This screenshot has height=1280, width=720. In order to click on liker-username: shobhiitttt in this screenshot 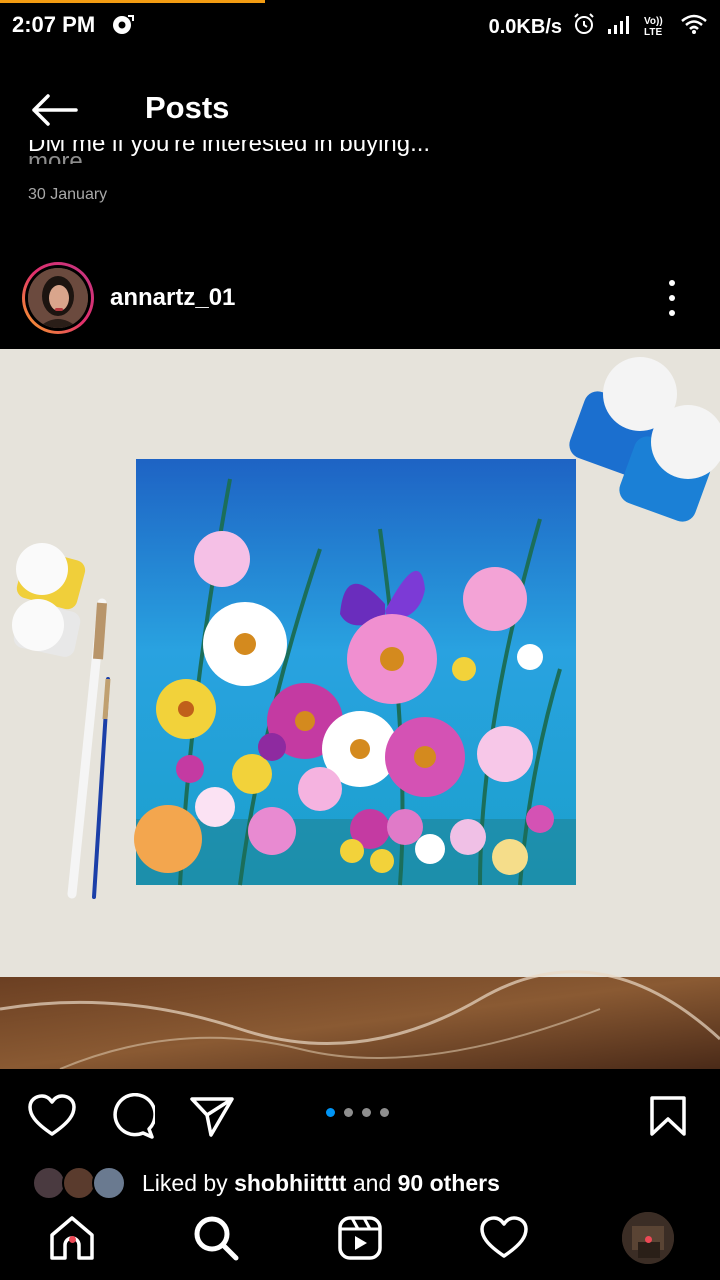, I will do `click(290, 1183)`.